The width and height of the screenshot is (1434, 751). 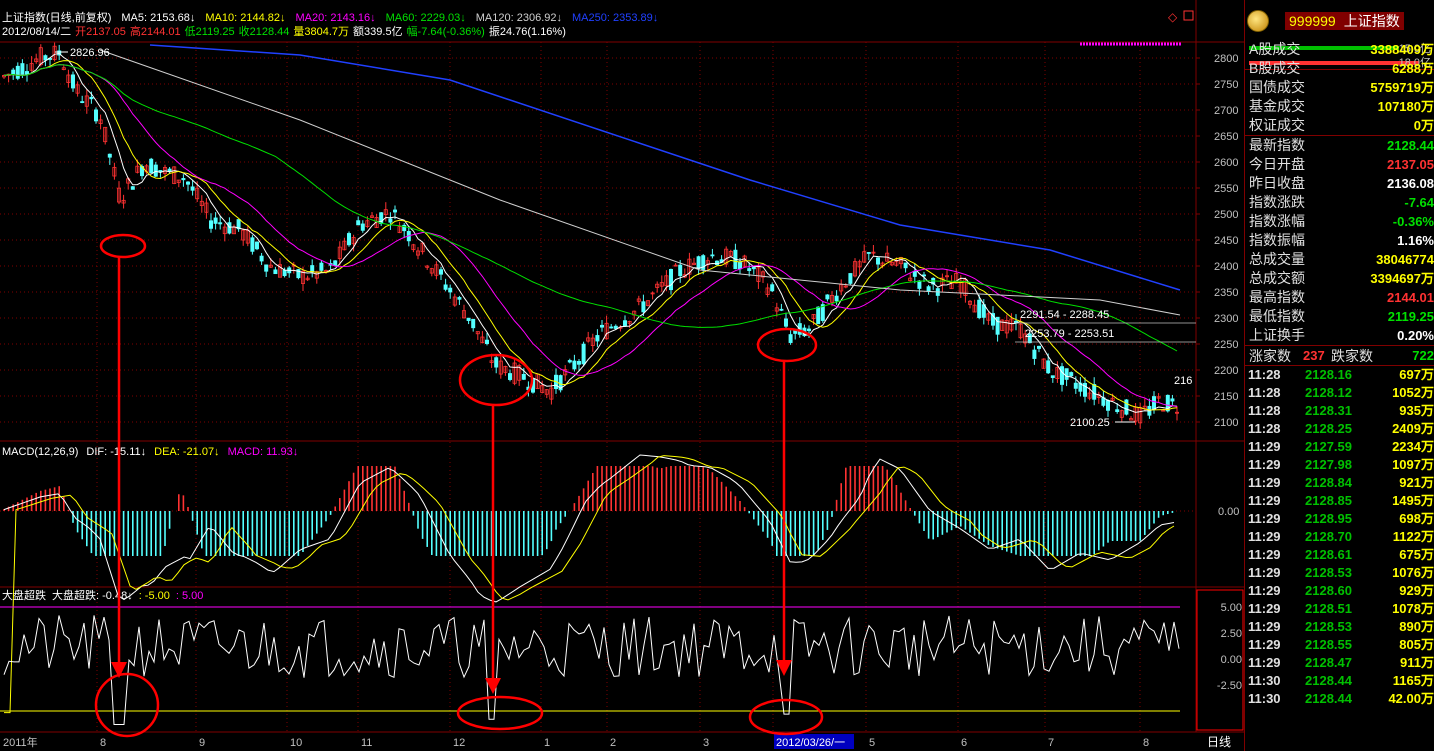 What do you see at coordinates (1328, 626) in the screenshot?
I see `tick-price: 2128.53` at bounding box center [1328, 626].